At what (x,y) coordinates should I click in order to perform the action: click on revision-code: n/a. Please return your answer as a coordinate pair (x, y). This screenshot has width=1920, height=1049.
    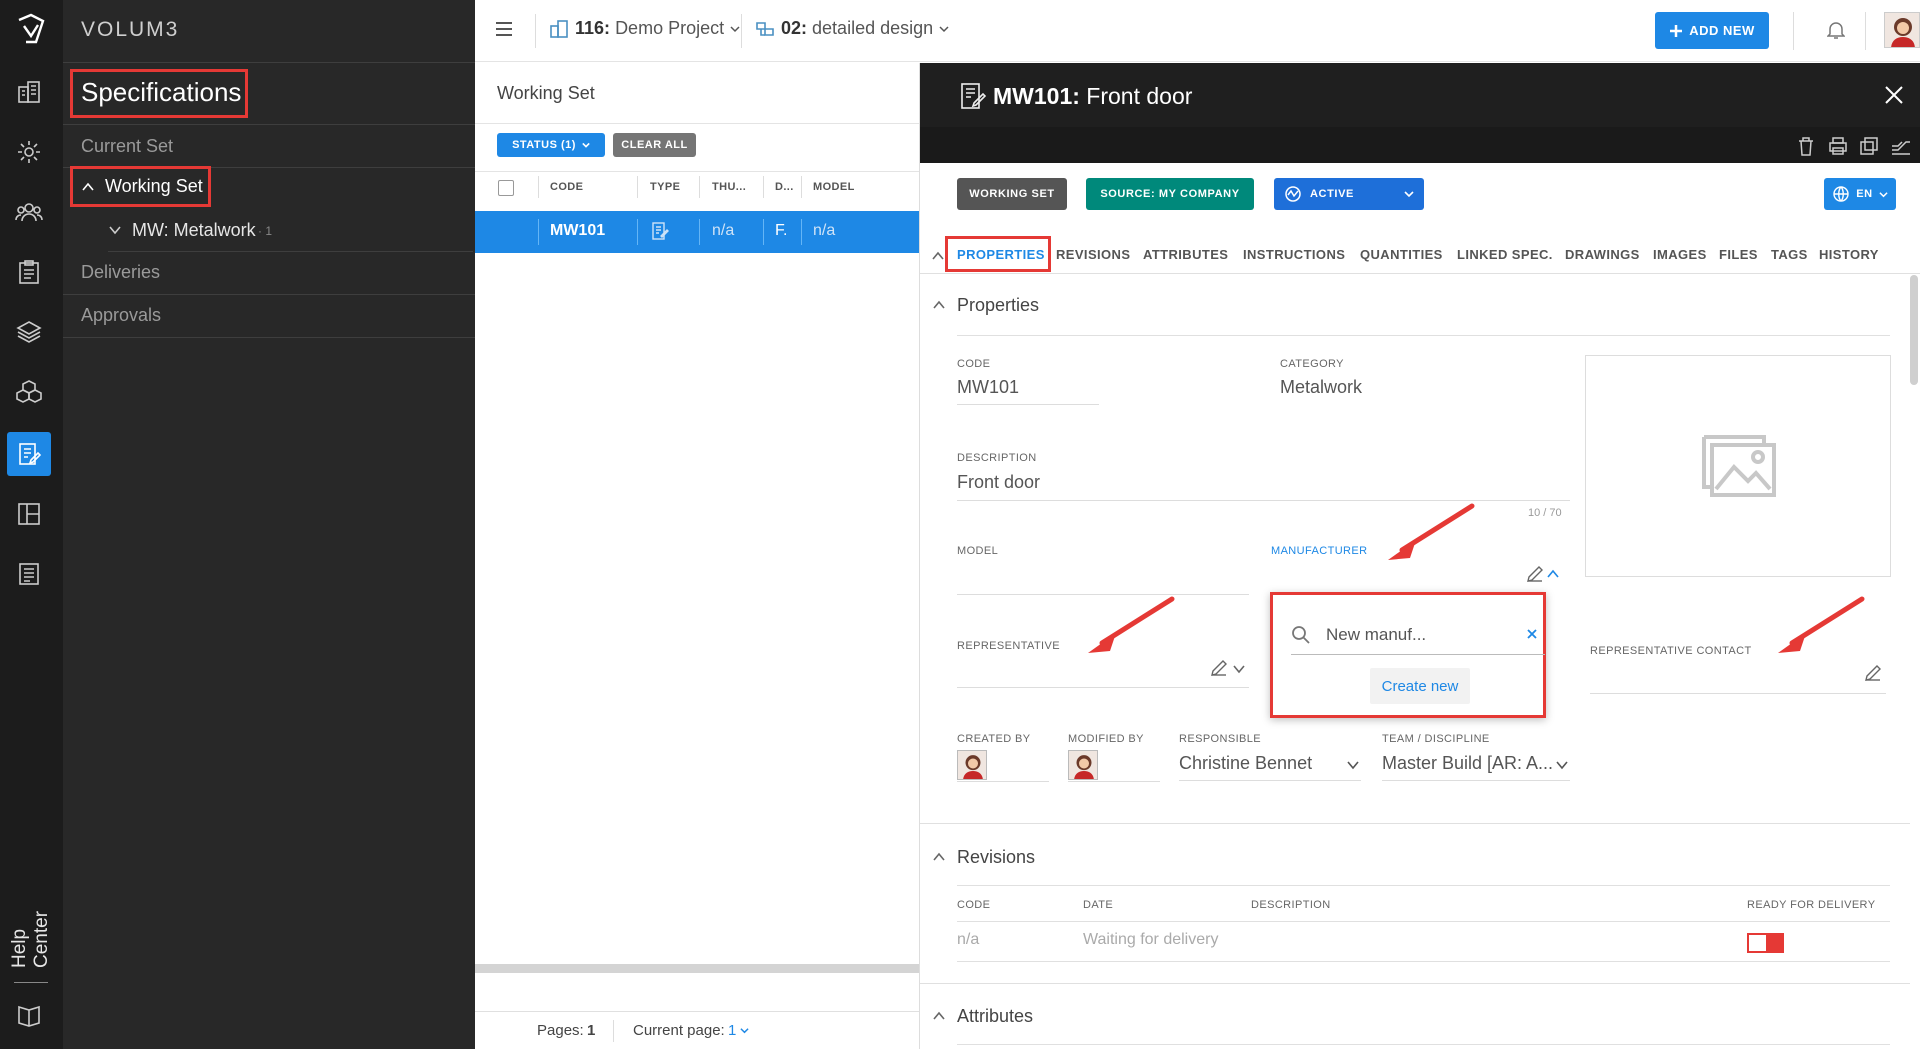
    Looking at the image, I should click on (968, 939).